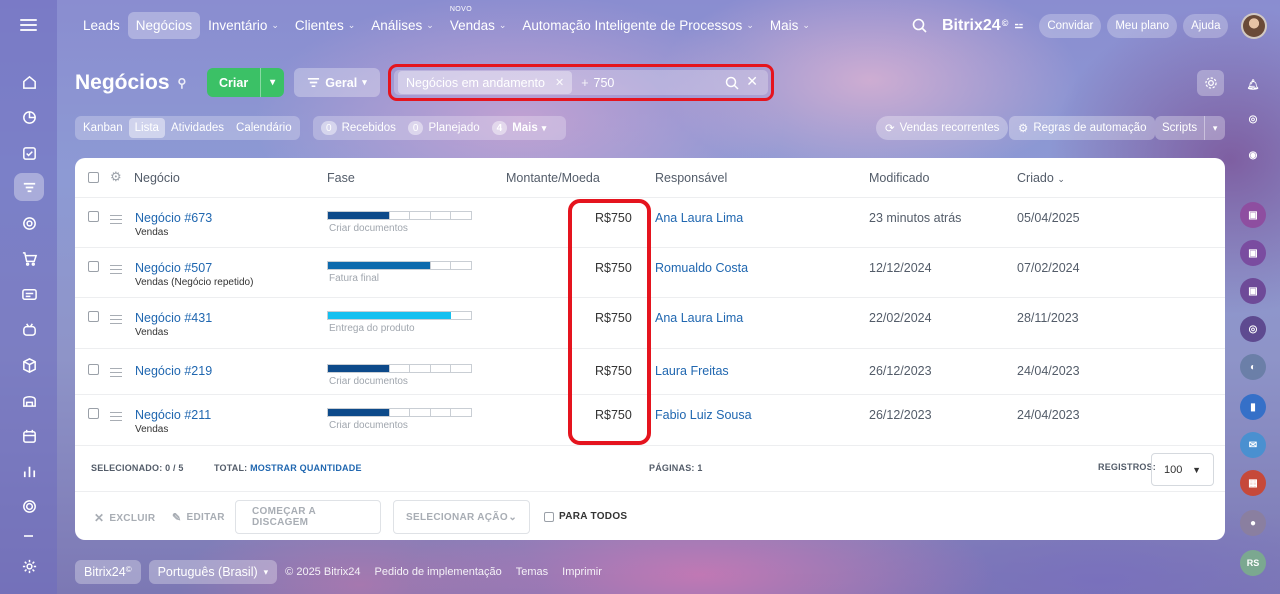 Image resolution: width=1280 pixels, height=594 pixels. Describe the element at coordinates (173, 318) in the screenshot. I see `deal-link: Negócio #431` at that location.